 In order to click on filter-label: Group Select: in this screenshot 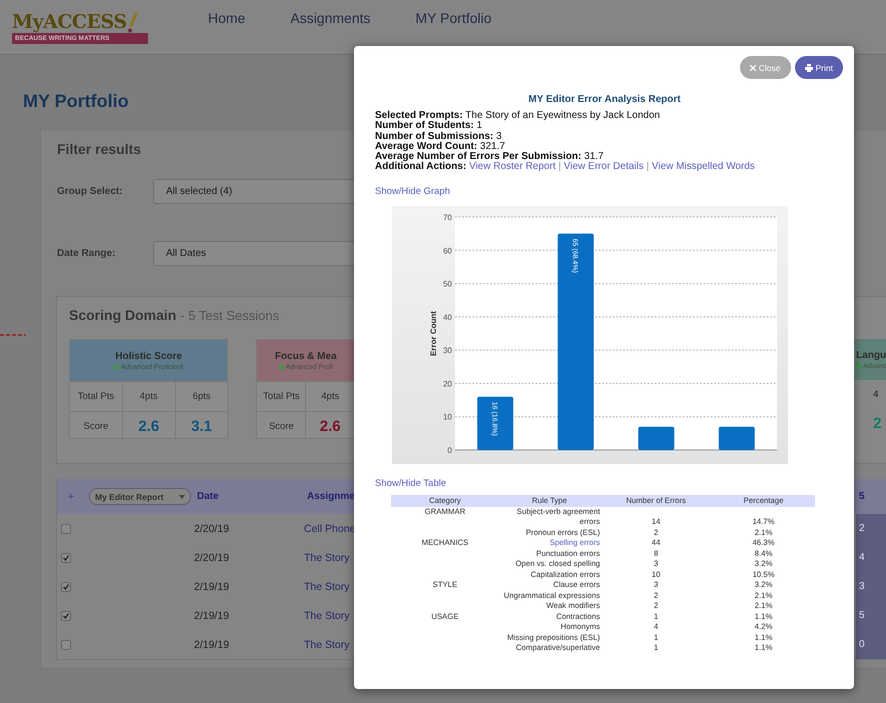, I will do `click(90, 191)`.